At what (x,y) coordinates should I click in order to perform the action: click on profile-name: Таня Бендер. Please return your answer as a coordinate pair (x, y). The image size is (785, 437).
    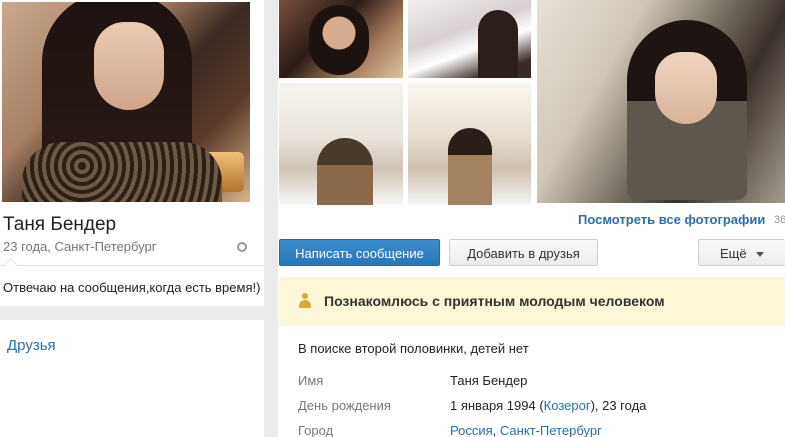
    Looking at the image, I should click on (60, 224).